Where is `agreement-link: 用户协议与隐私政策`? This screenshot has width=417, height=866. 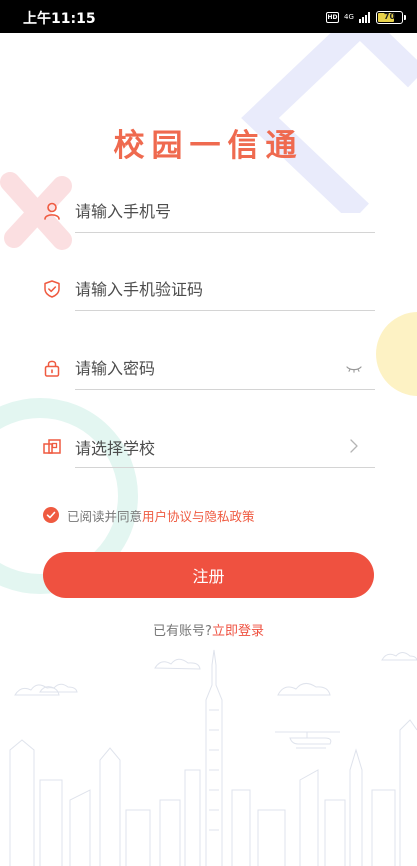
agreement-link: 用户协议与隐私政策 is located at coordinates (198, 515).